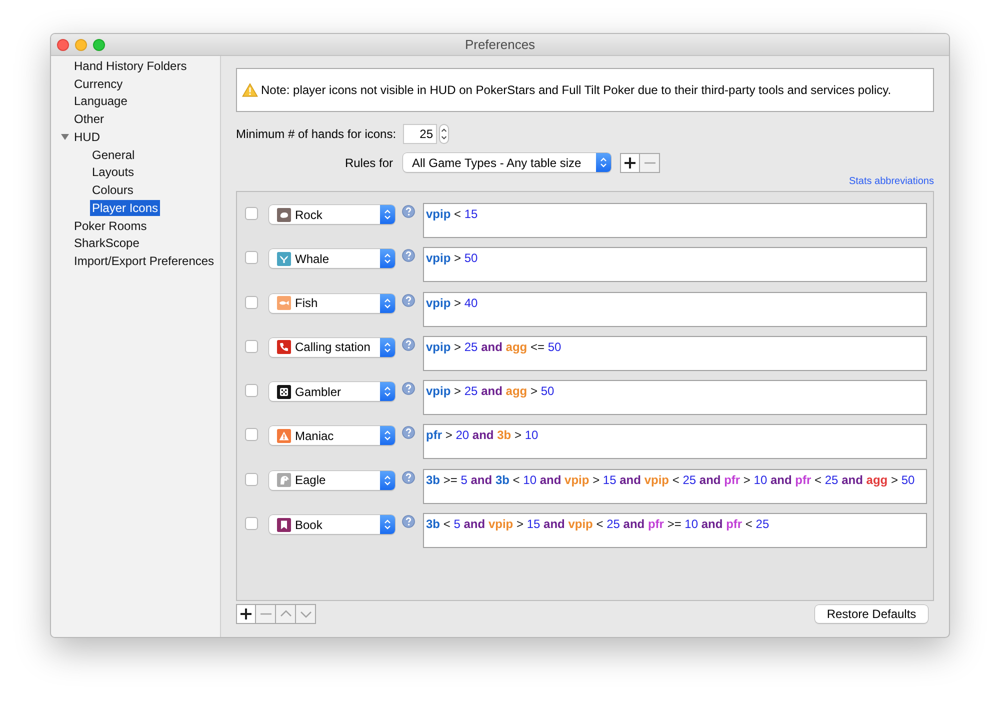 The width and height of the screenshot is (1000, 705). What do you see at coordinates (99, 44) in the screenshot?
I see `zoom-button` at bounding box center [99, 44].